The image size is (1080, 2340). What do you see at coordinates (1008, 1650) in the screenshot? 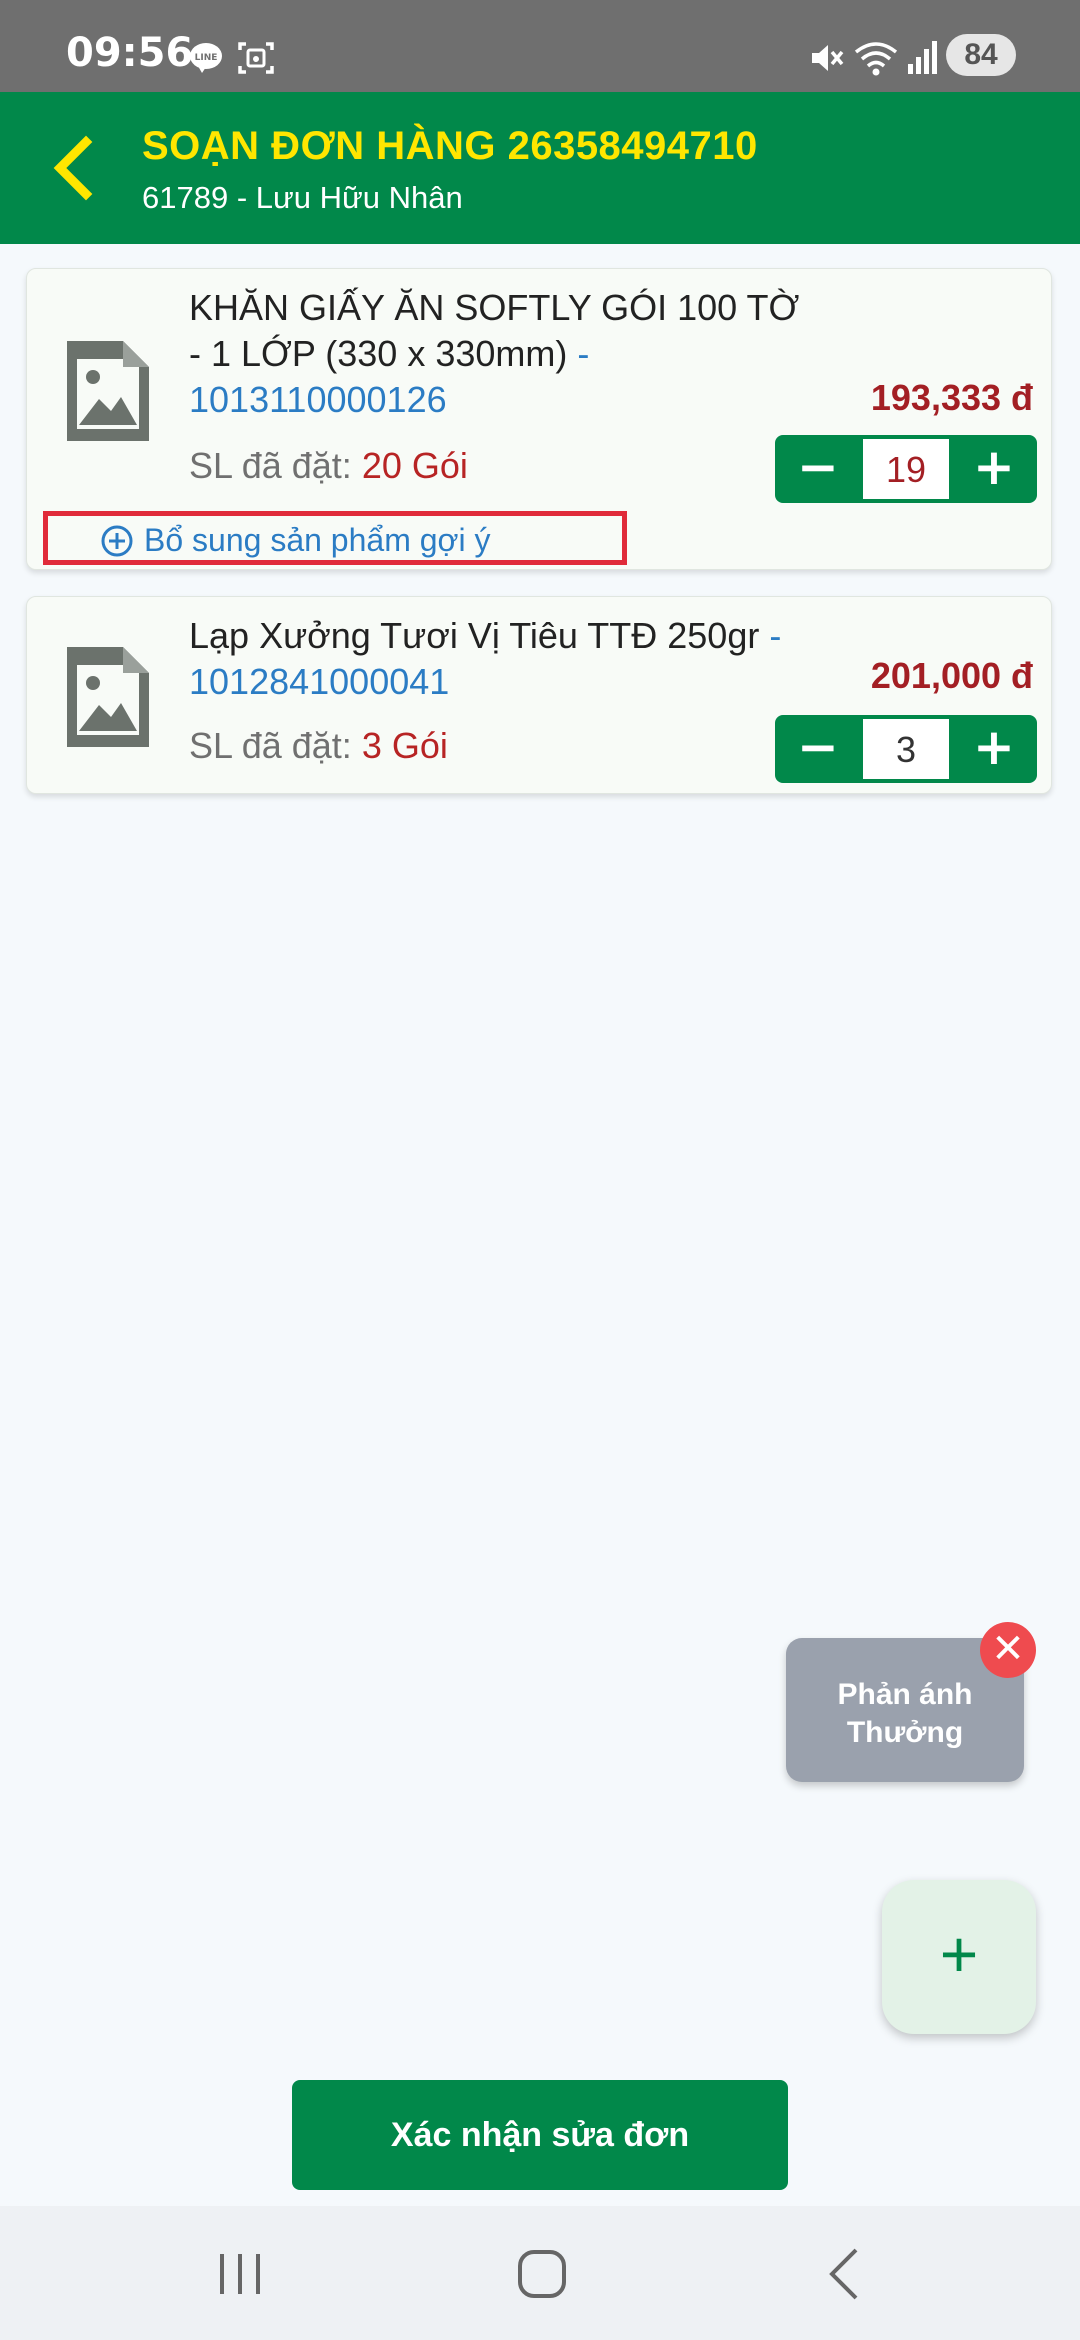
I see `close-icon: ✕` at bounding box center [1008, 1650].